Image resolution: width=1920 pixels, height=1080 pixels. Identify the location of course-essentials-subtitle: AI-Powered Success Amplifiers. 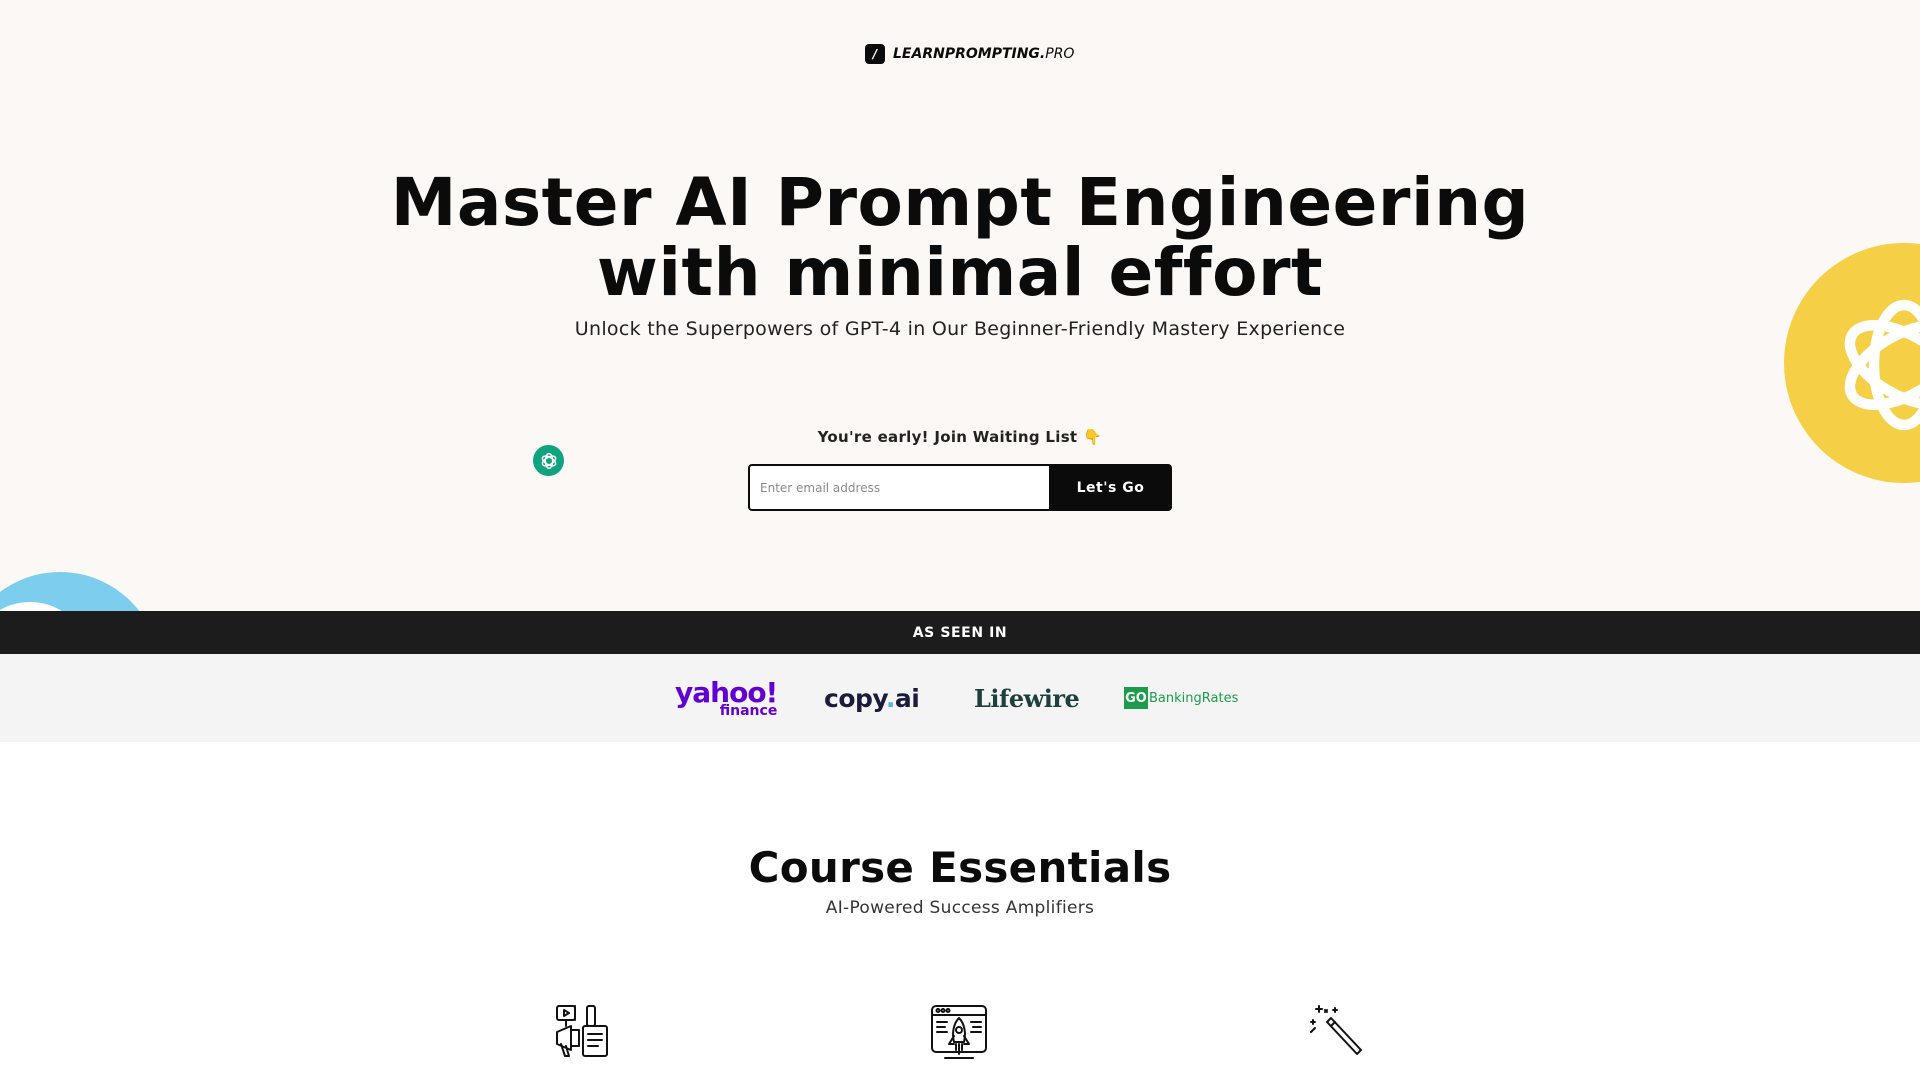
(960, 908).